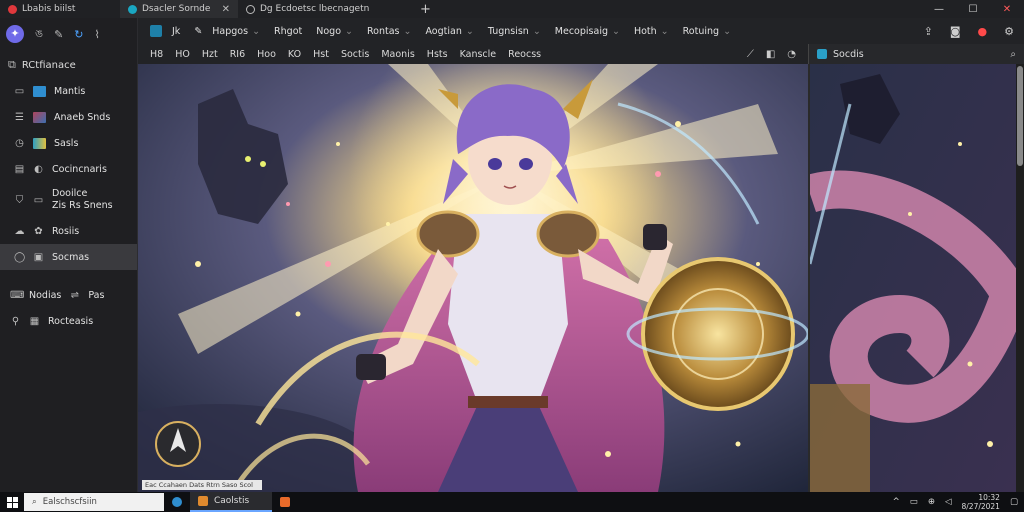  Describe the element at coordinates (1014, 502) in the screenshot. I see `notification-icon: ▢` at that location.